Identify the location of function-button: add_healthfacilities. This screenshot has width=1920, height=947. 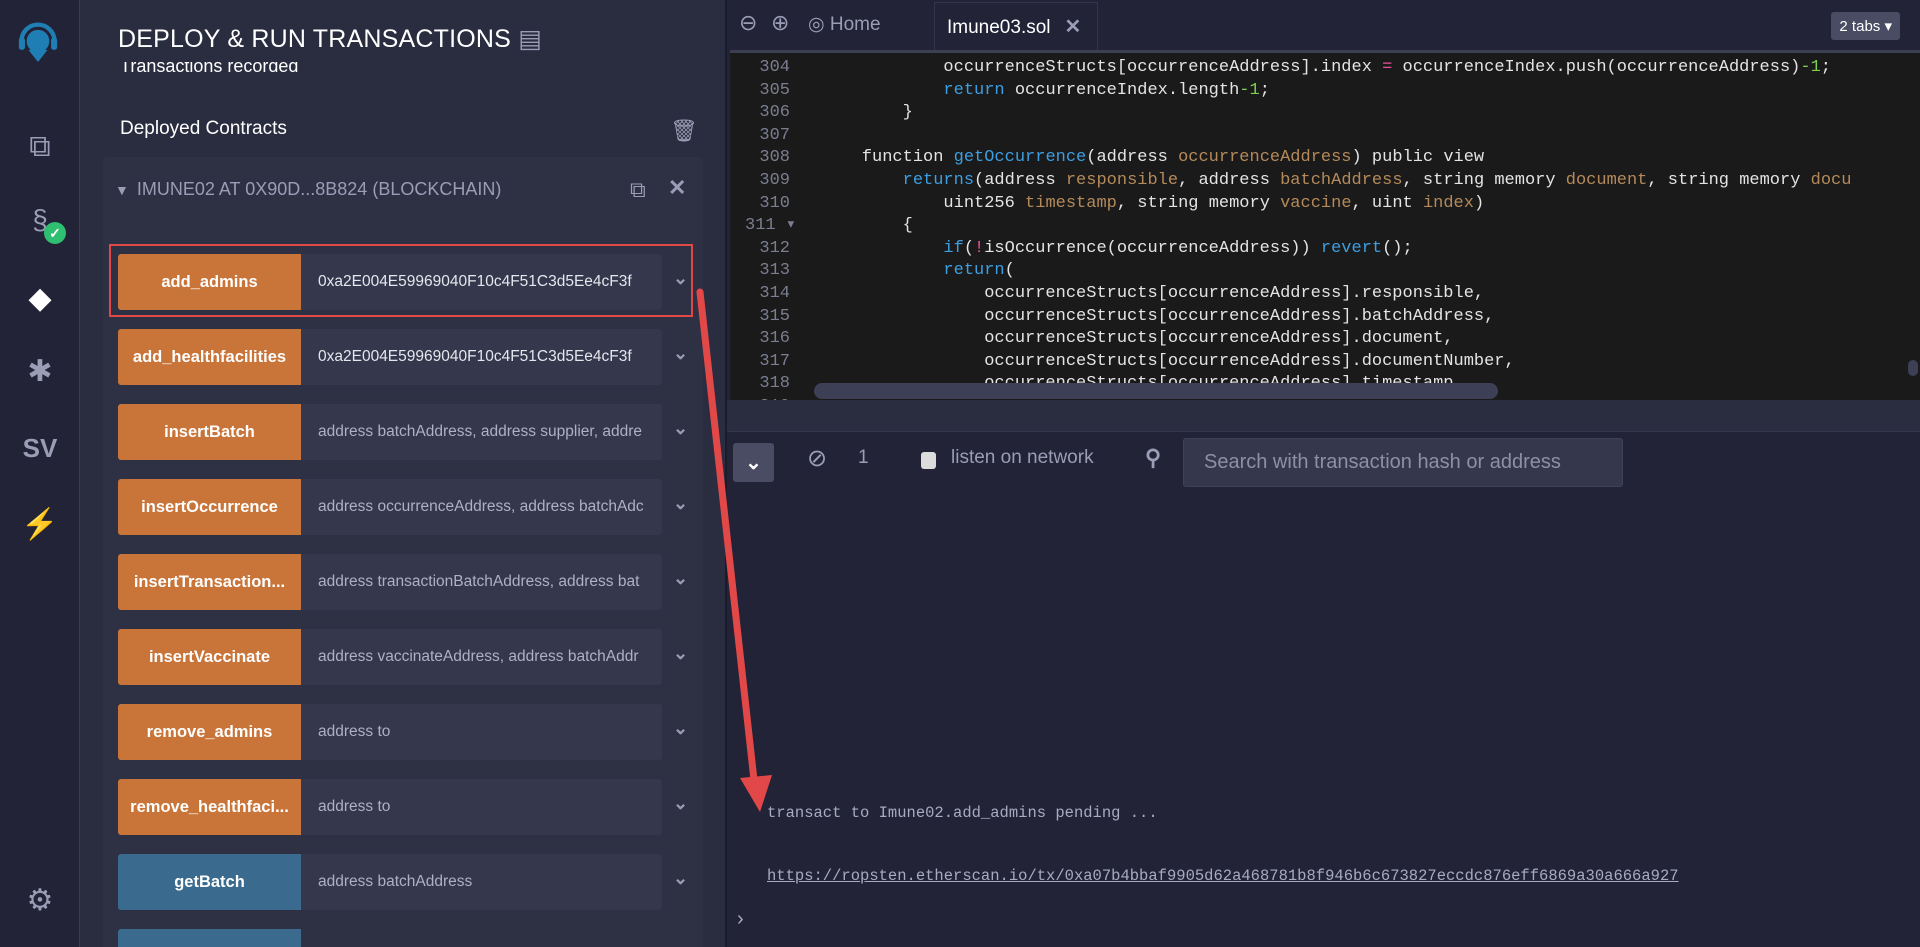
(209, 357).